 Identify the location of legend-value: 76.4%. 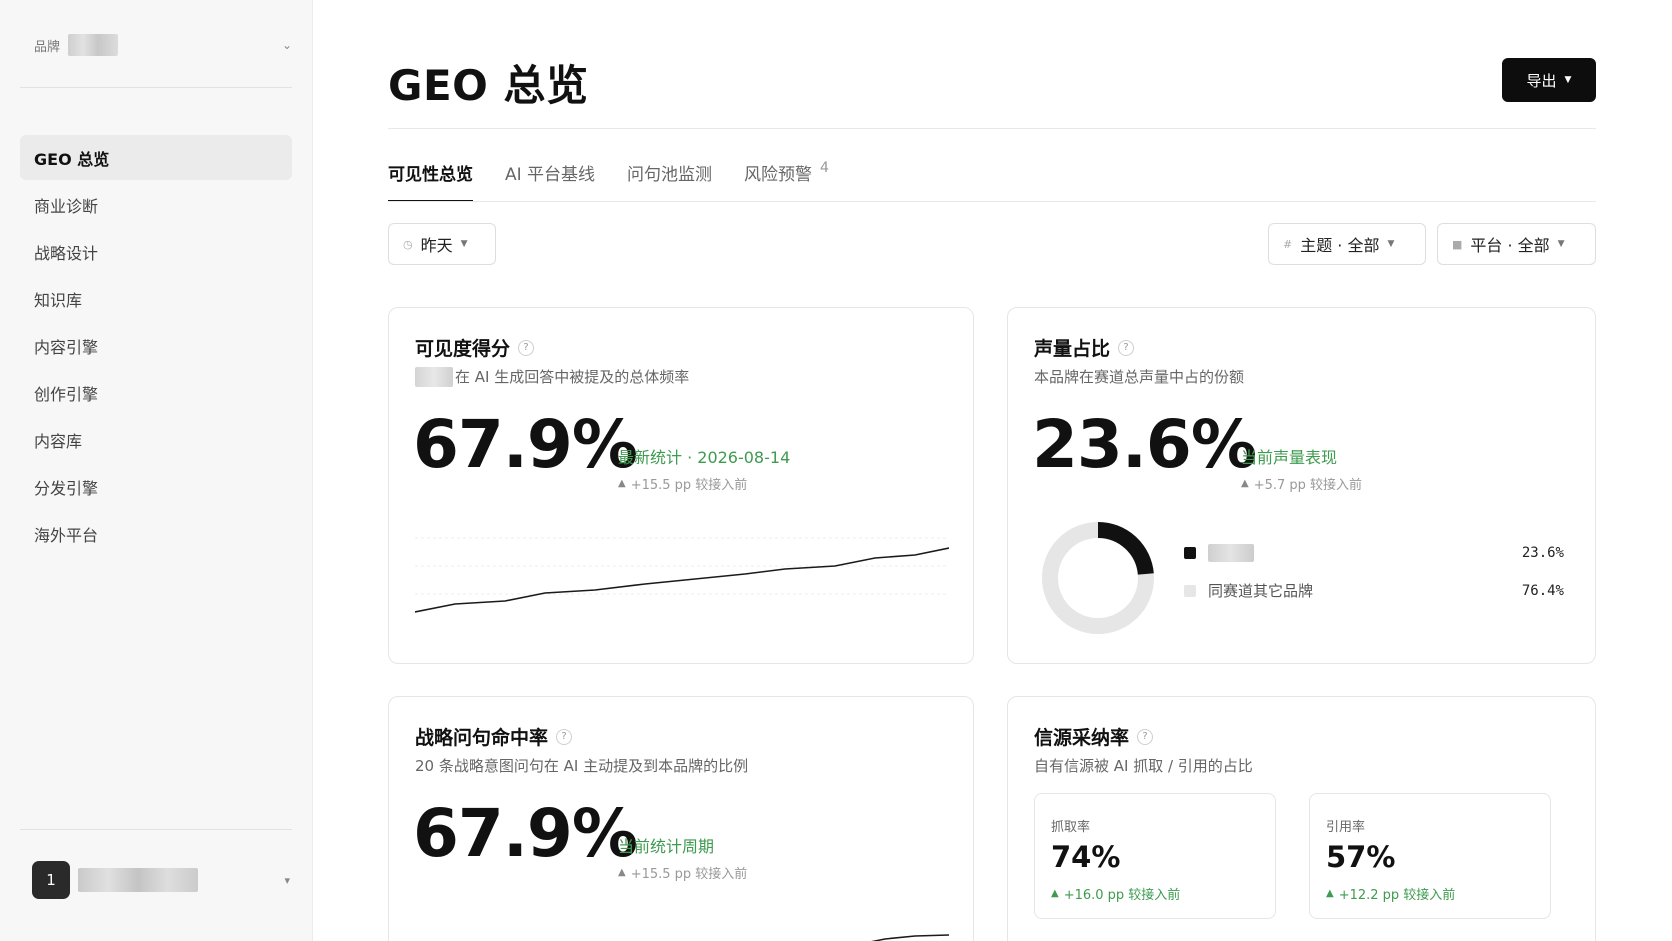
(1542, 590).